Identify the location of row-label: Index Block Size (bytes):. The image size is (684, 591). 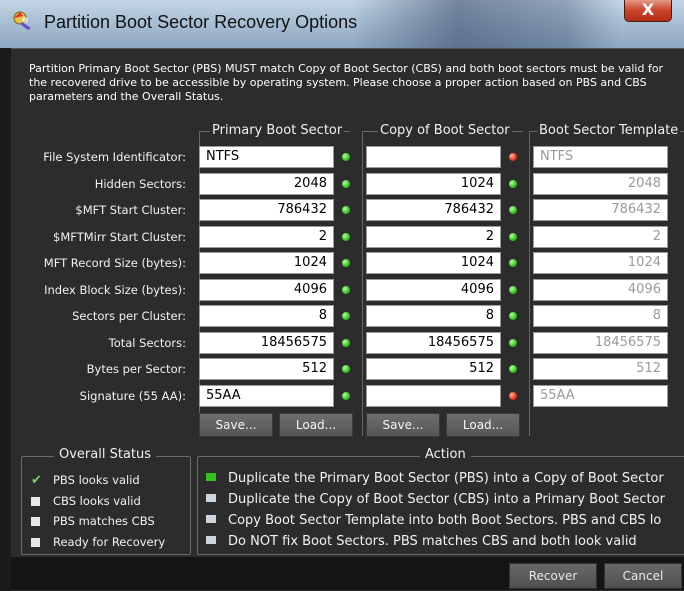
(115, 290).